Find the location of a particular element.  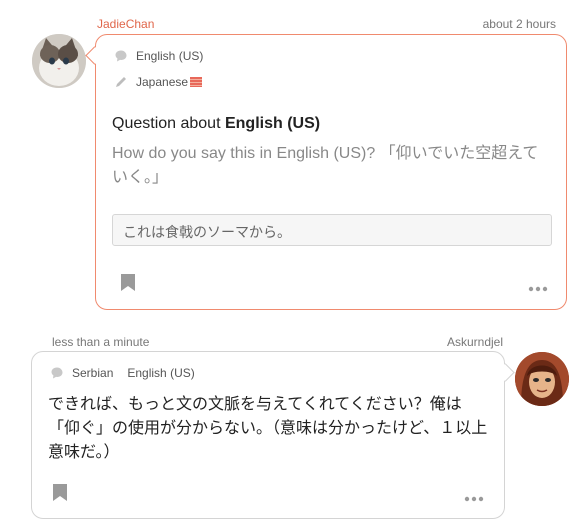

question-language-primary: English (US) is located at coordinates (158, 56).